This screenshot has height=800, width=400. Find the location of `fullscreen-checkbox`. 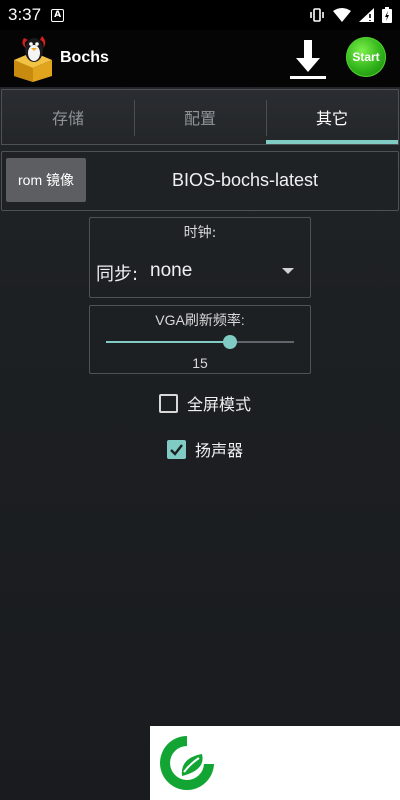

fullscreen-checkbox is located at coordinates (168, 403).